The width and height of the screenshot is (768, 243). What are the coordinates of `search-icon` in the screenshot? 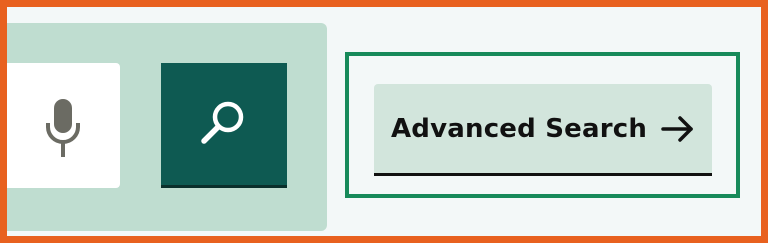 It's located at (222, 122).